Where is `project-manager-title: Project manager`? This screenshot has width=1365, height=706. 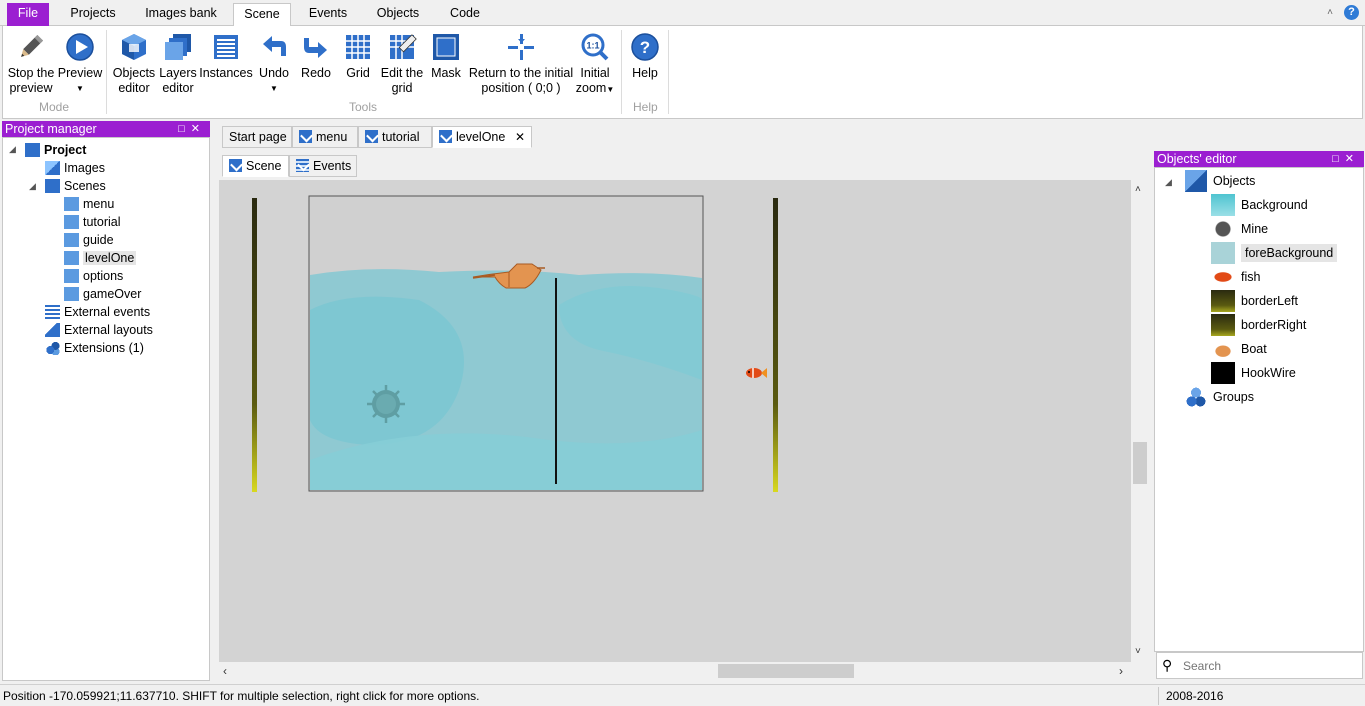
project-manager-title: Project manager is located at coordinates (51, 129).